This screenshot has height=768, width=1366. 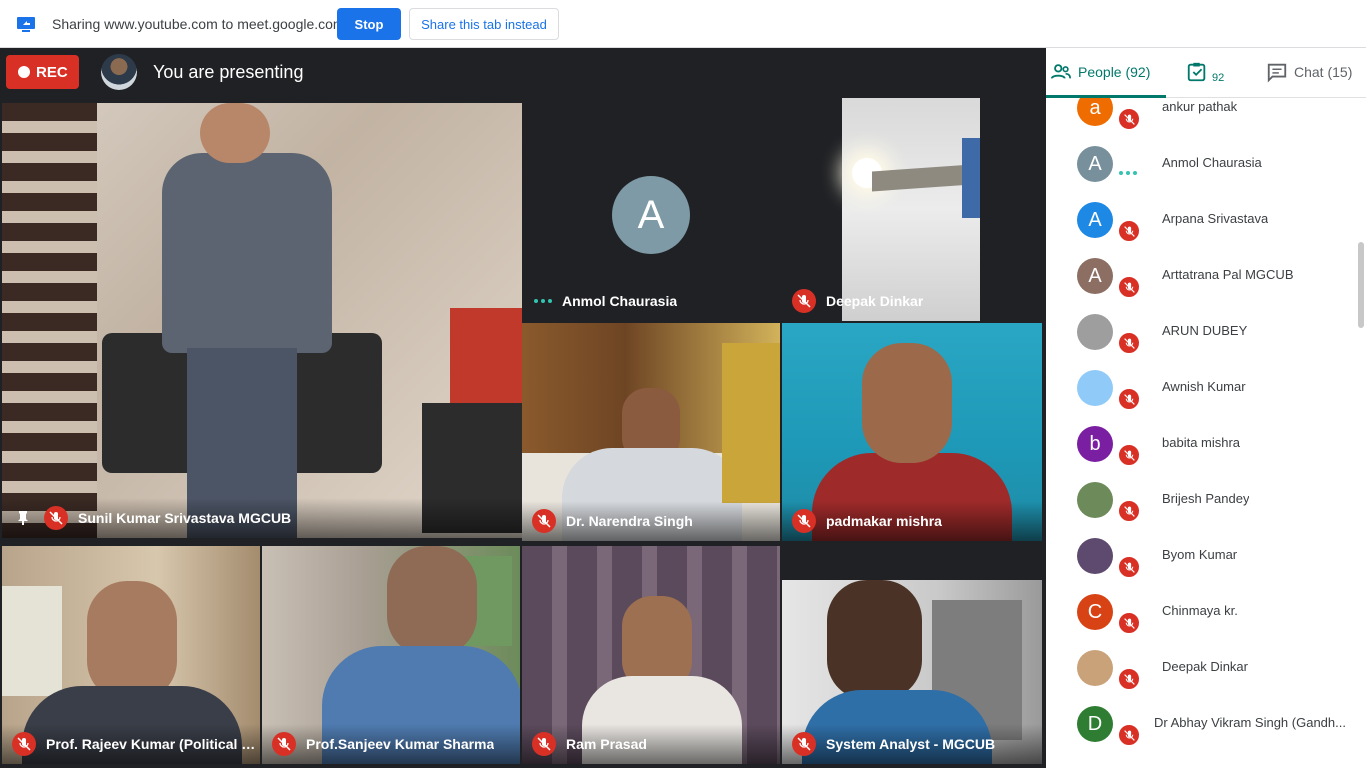 I want to click on avatar: b, so click(x=1095, y=444).